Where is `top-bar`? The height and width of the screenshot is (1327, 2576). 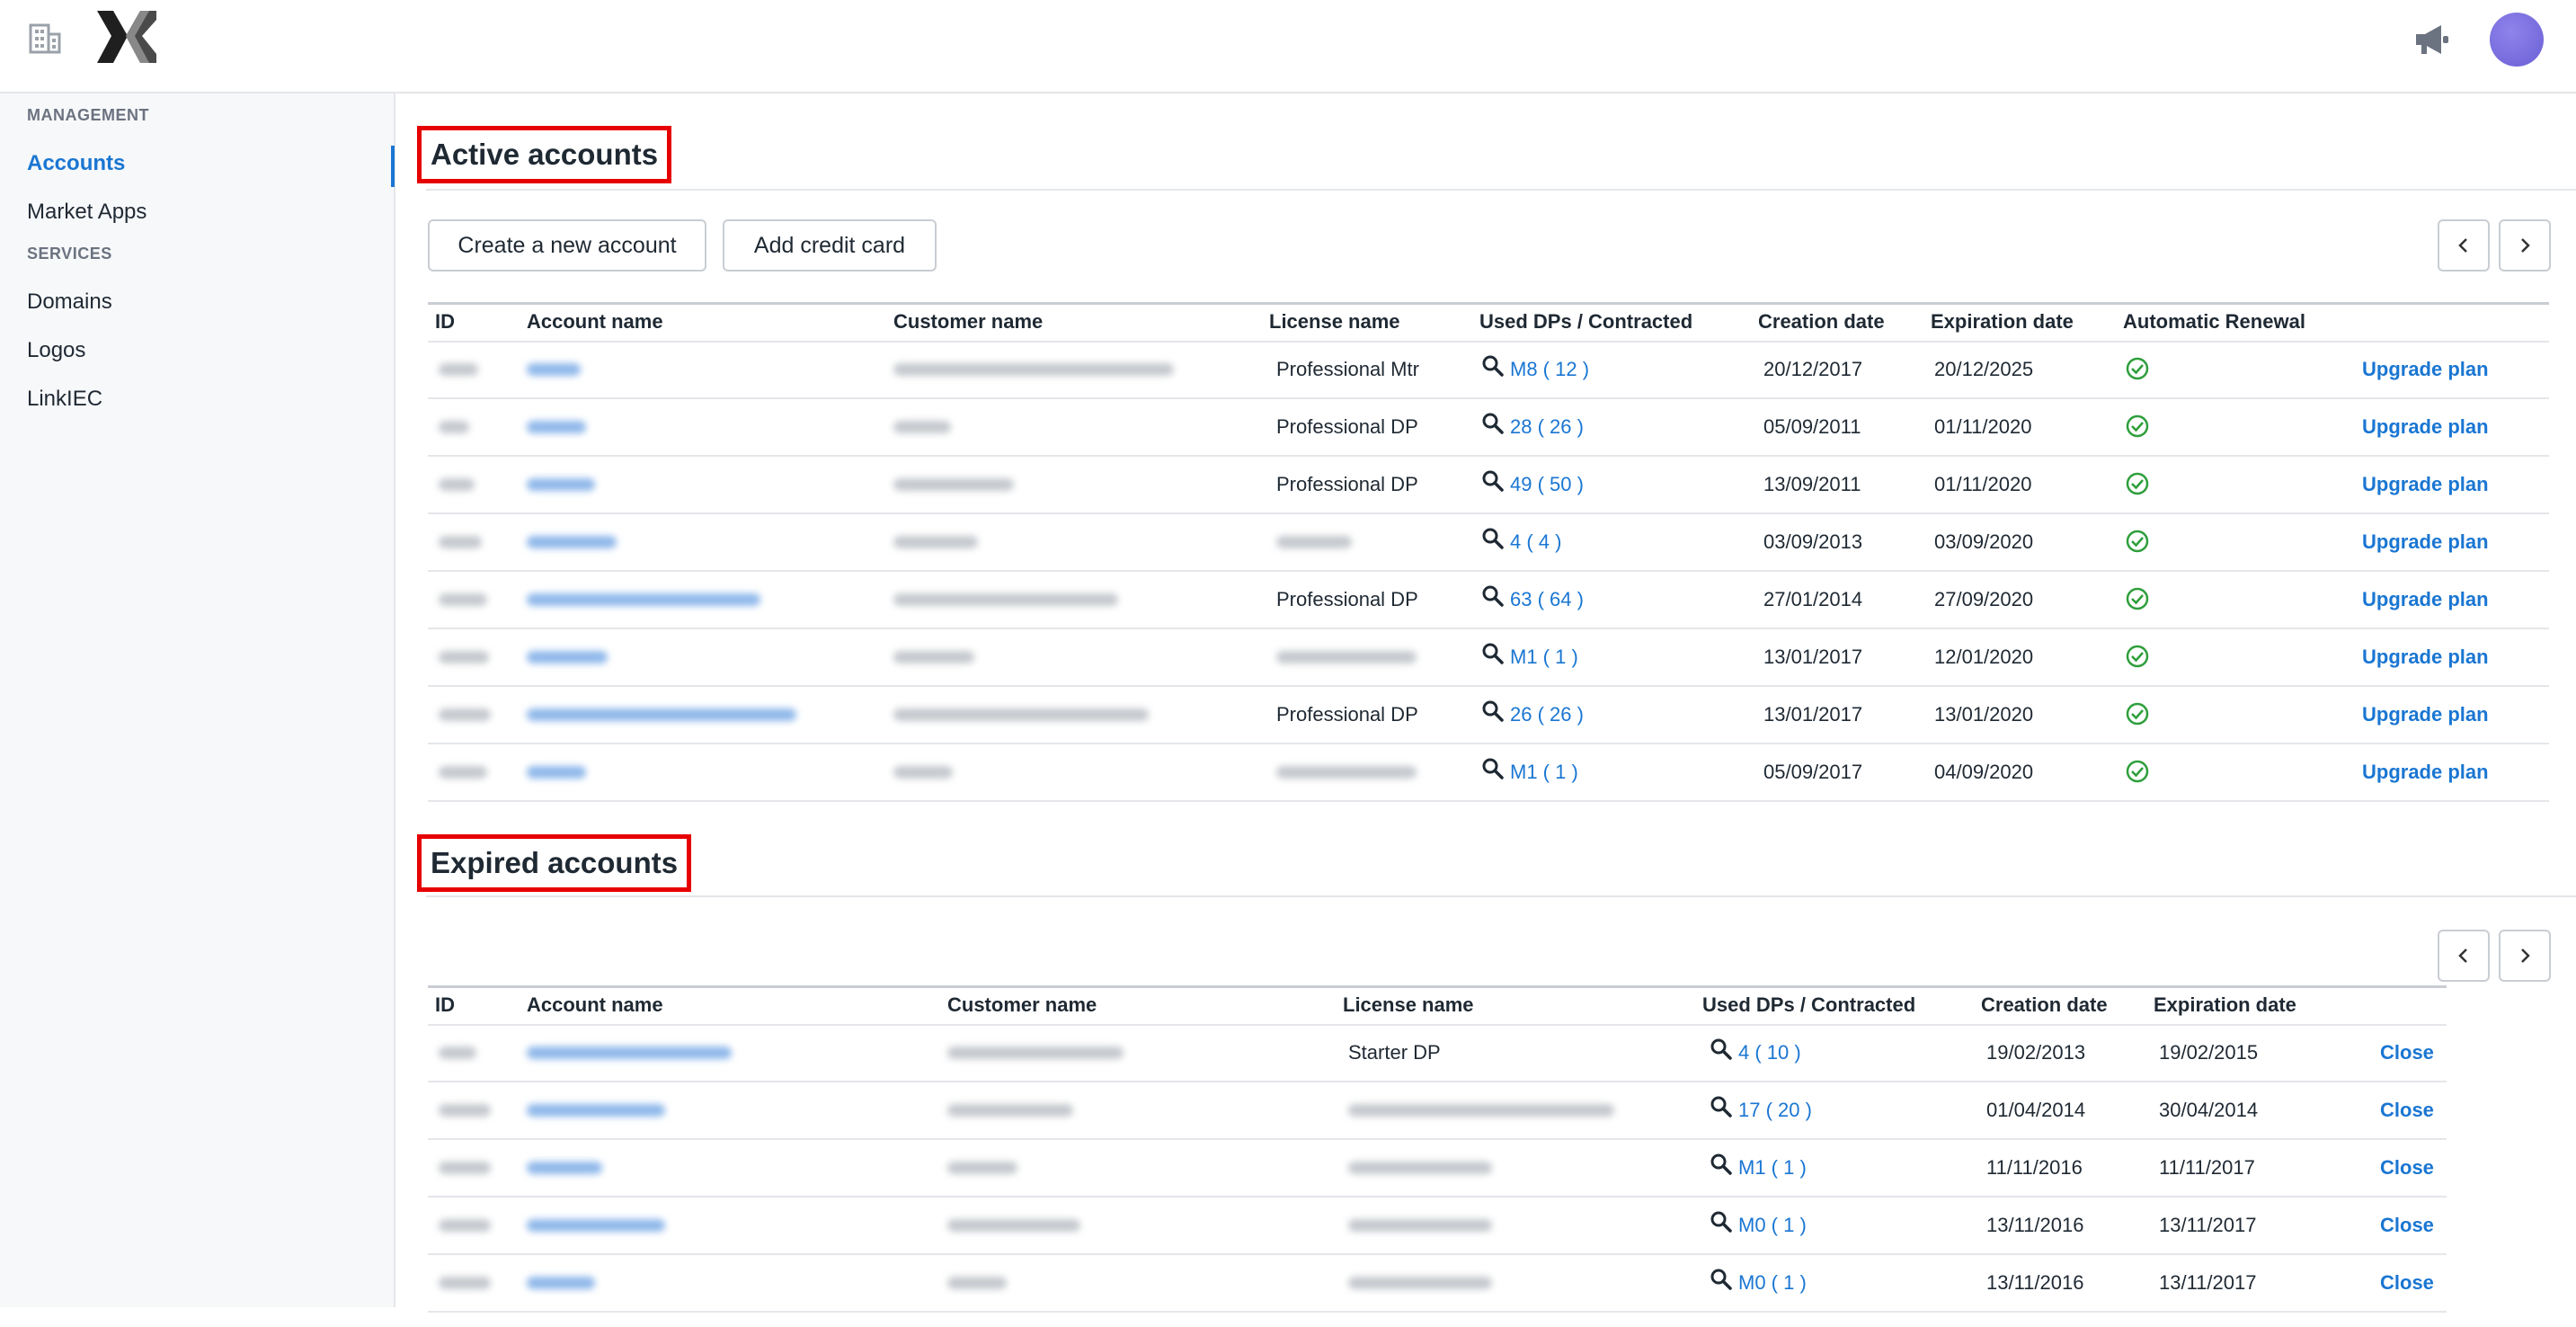
top-bar is located at coordinates (1288, 47).